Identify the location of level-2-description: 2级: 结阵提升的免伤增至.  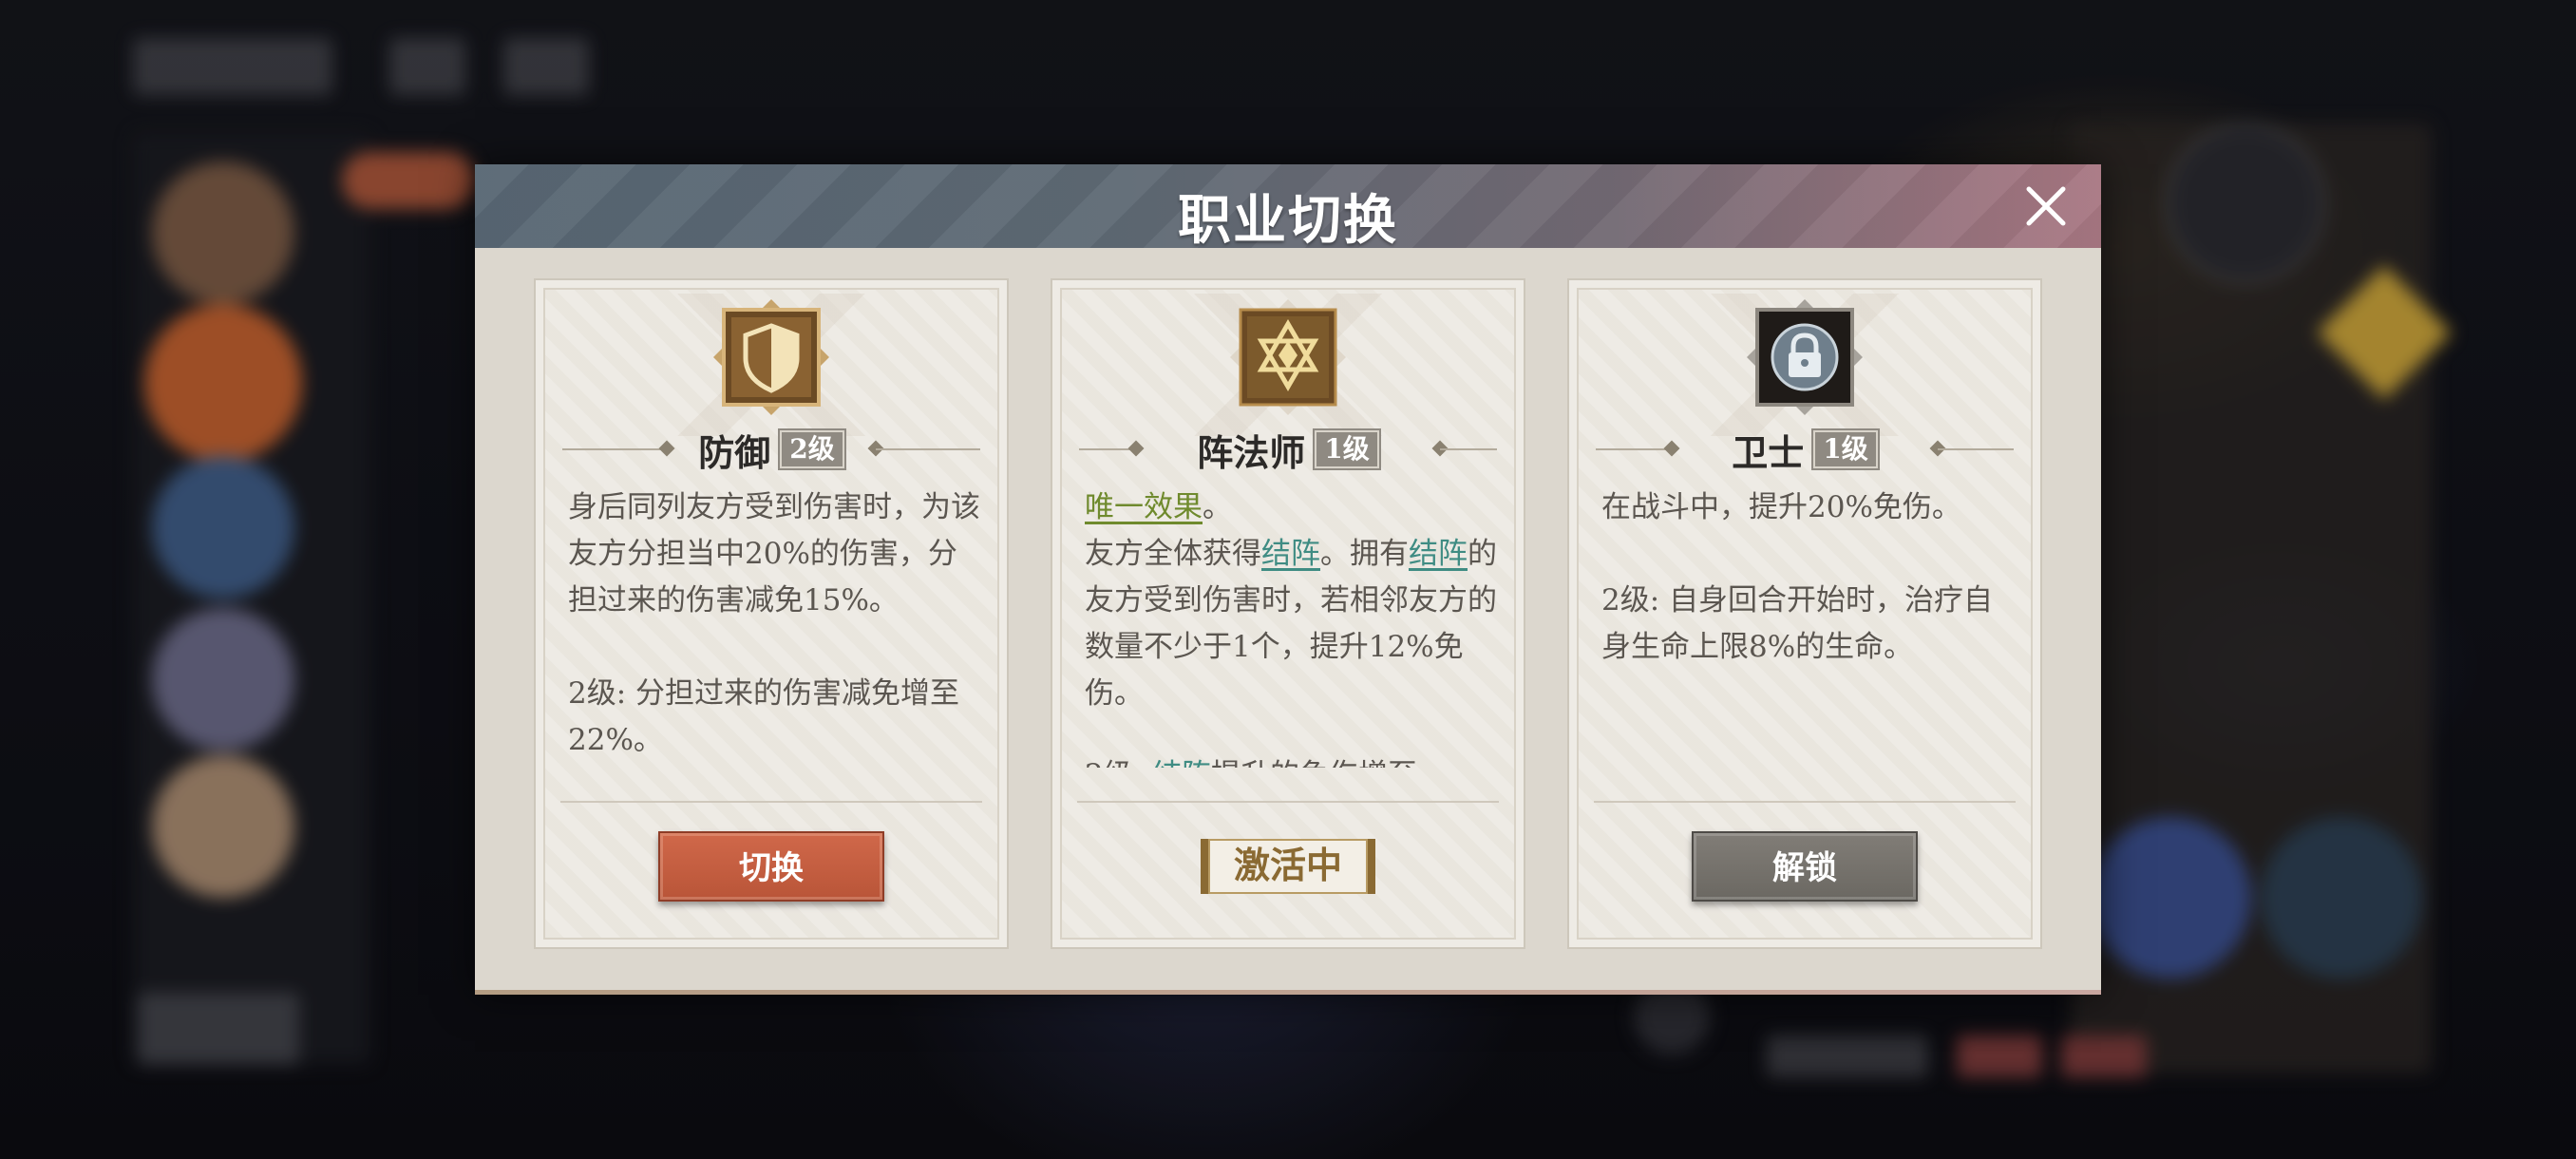
(1292, 760).